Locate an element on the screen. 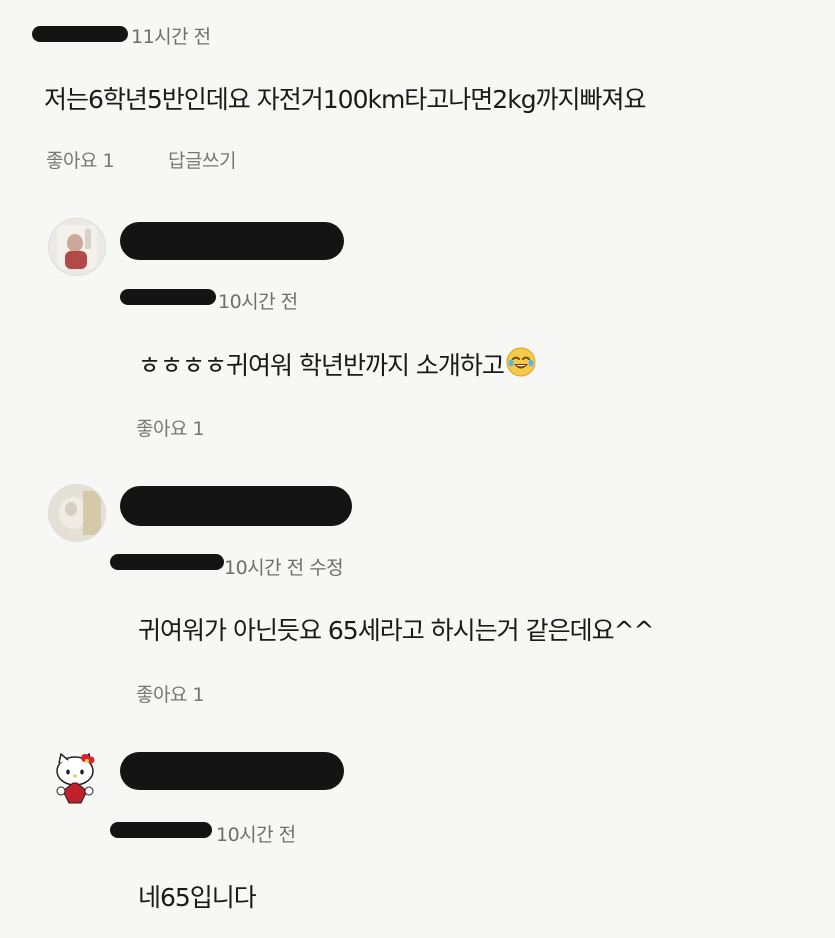 The width and height of the screenshot is (835, 938). comment-text: ㅎㅎㅎㅎ귀여워 학년반까지 소개하고 is located at coordinates (321, 365).